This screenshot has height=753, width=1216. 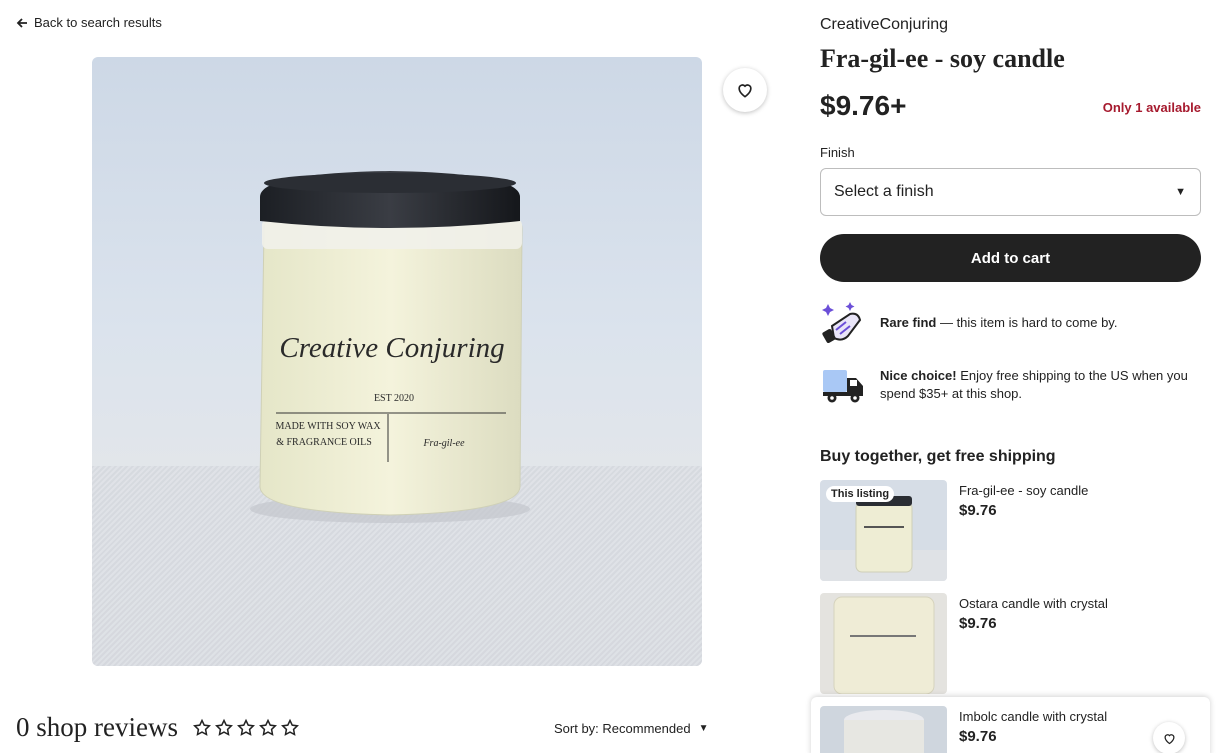 I want to click on shop-name-link: CreativeConjuring, so click(x=884, y=25).